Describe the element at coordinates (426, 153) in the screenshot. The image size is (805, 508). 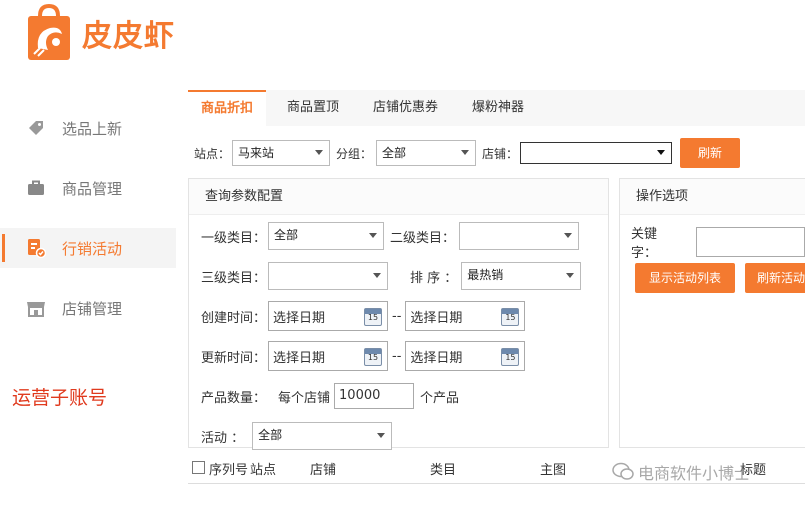
I see `group-select: 全部` at that location.